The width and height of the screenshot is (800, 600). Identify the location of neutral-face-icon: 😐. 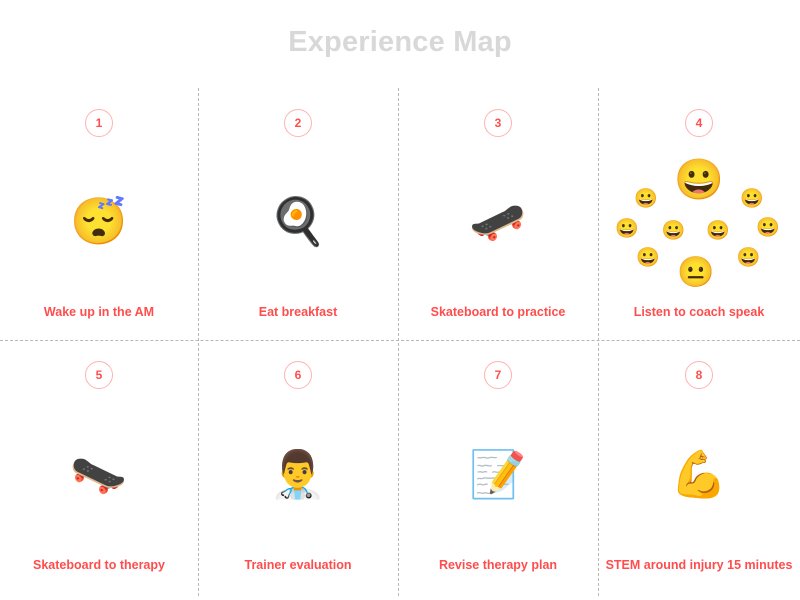
(696, 272).